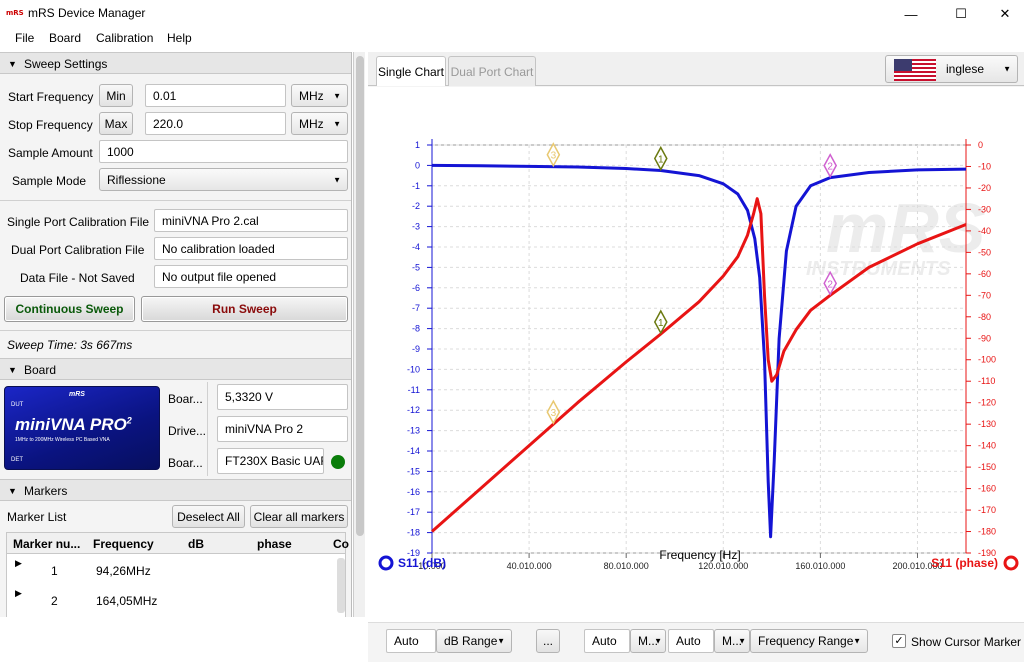 The height and width of the screenshot is (662, 1024). I want to click on y-right-tick-label: -140, so click(987, 446).